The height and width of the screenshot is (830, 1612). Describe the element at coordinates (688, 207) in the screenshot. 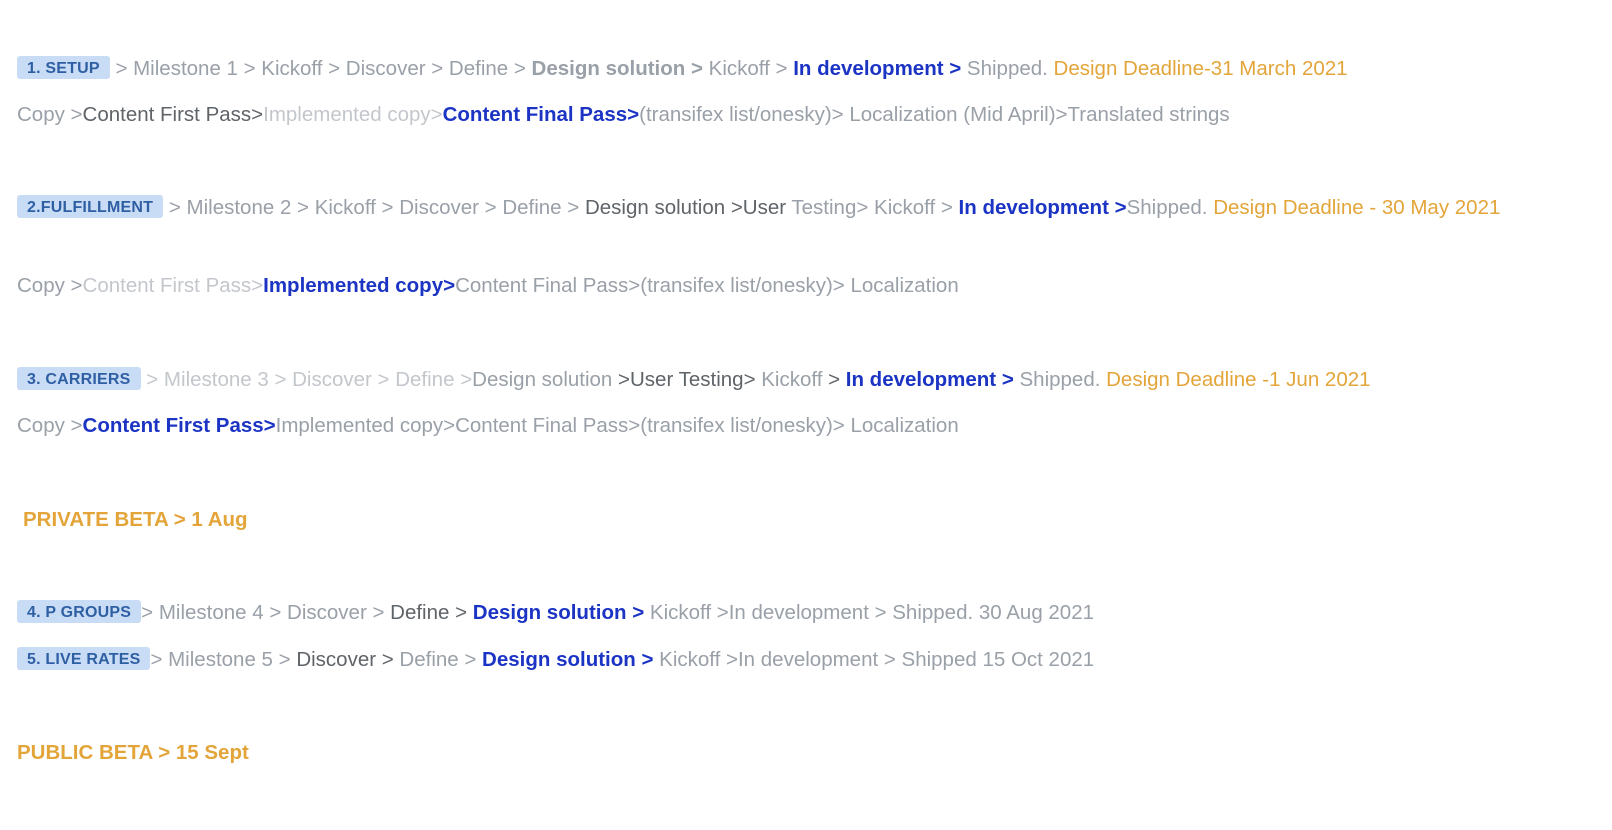

I see `step-design-solution: Design solution >User` at that location.